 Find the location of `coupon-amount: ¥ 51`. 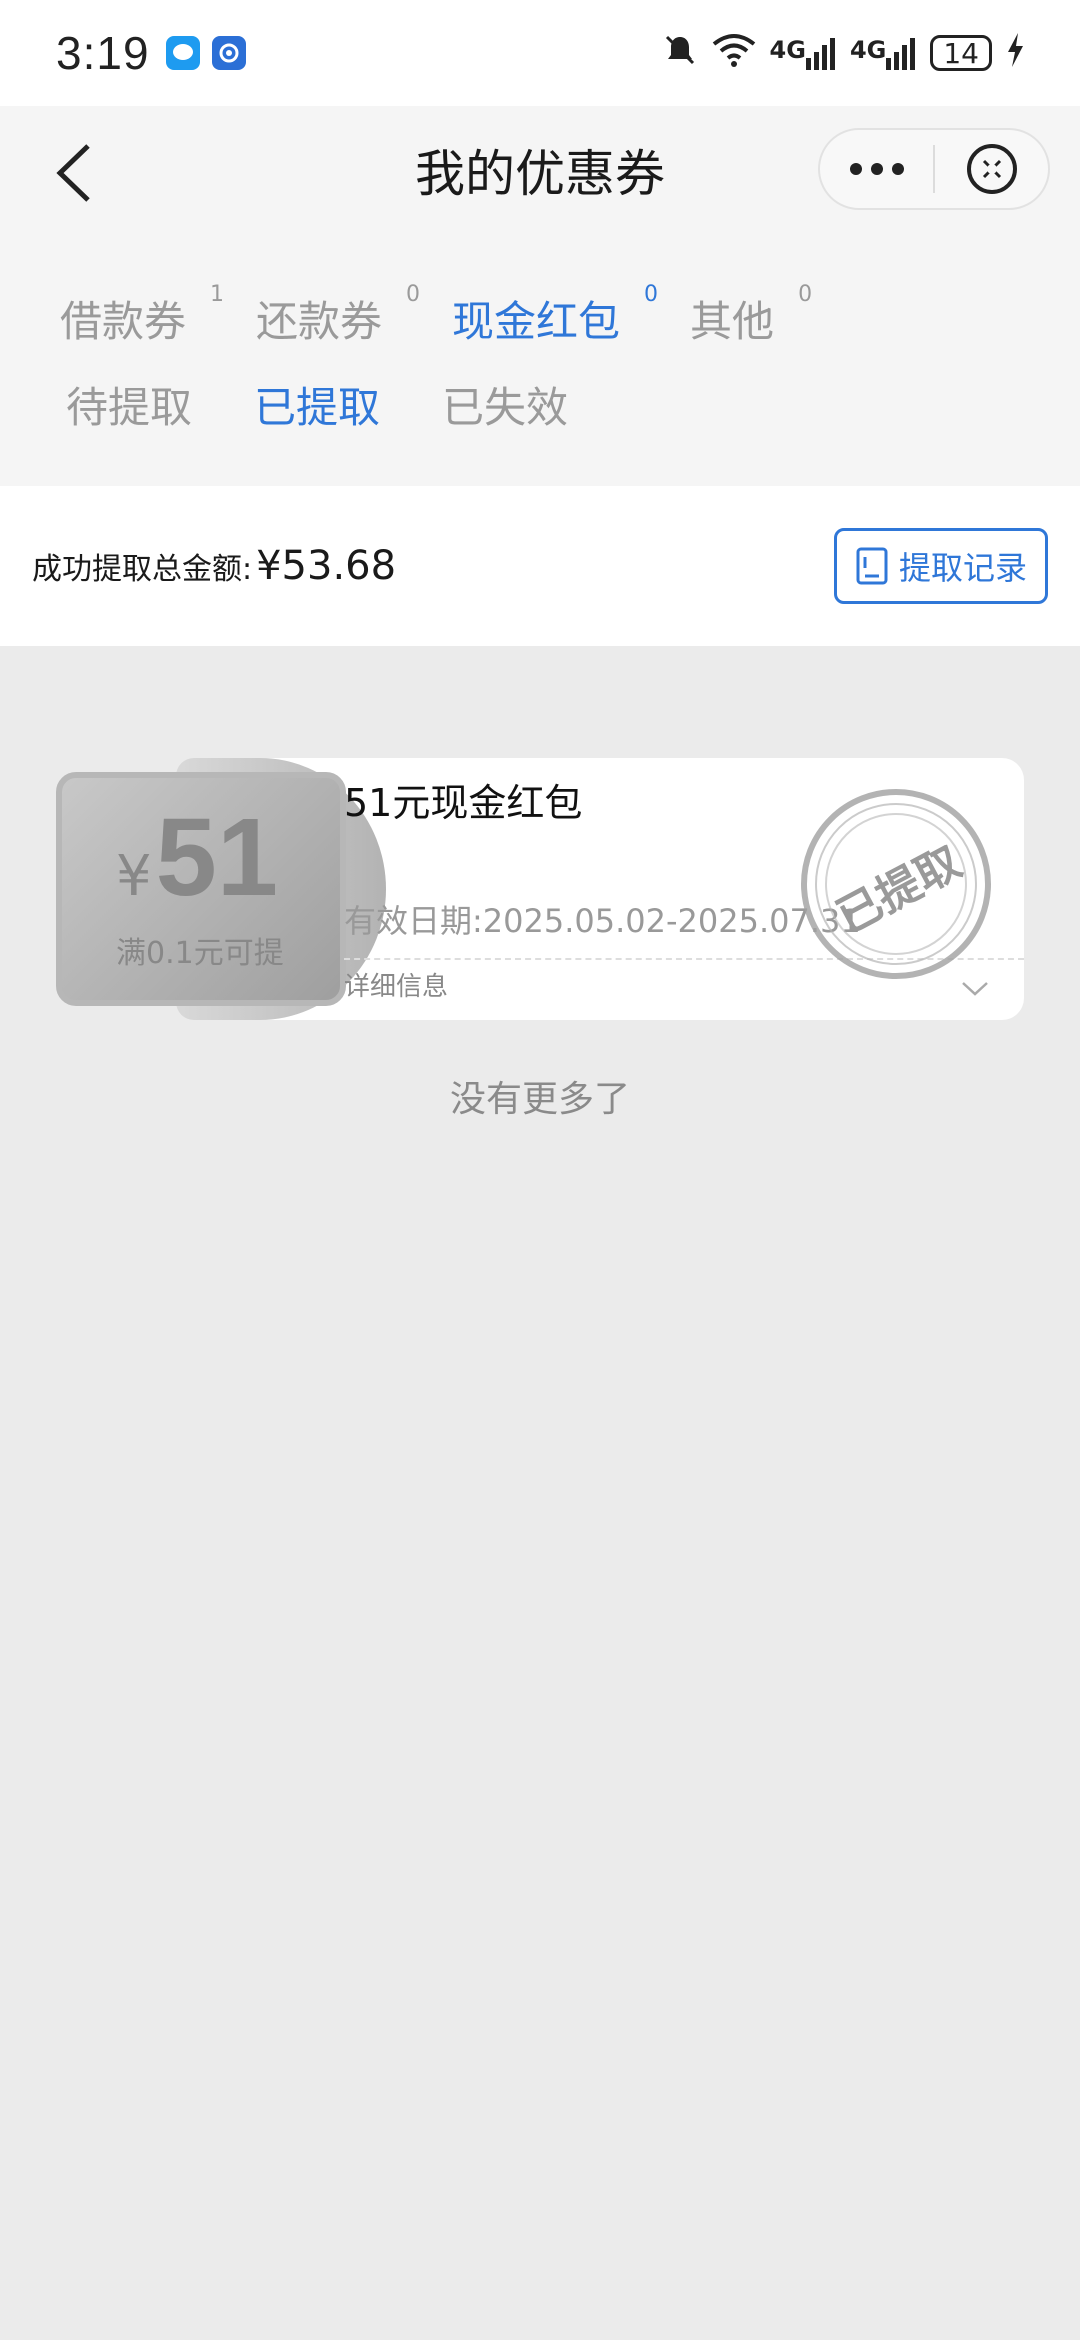

coupon-amount: ¥ 51 is located at coordinates (197, 857).